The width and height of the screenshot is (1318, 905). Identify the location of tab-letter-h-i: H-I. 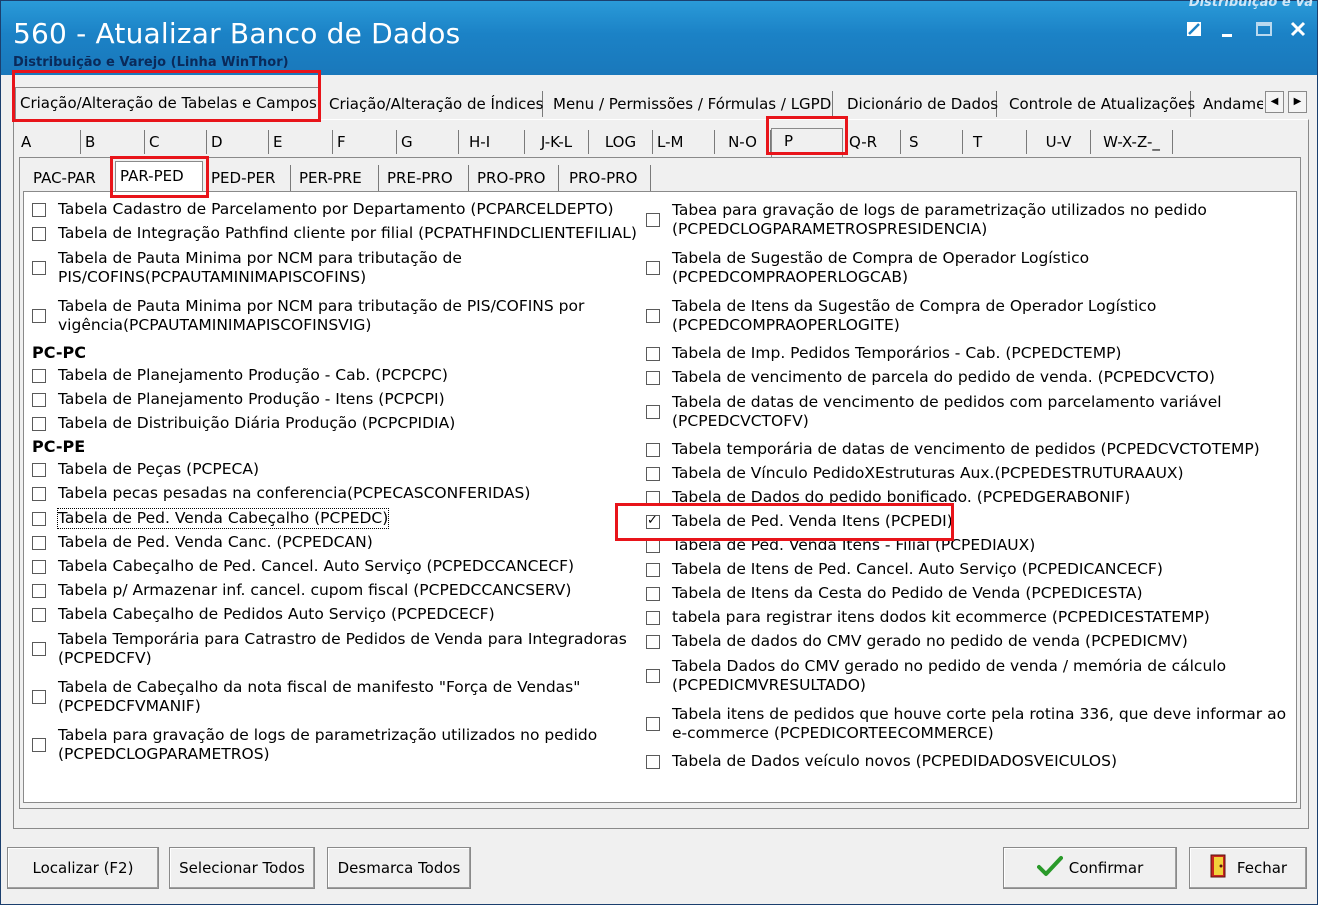
(492, 142).